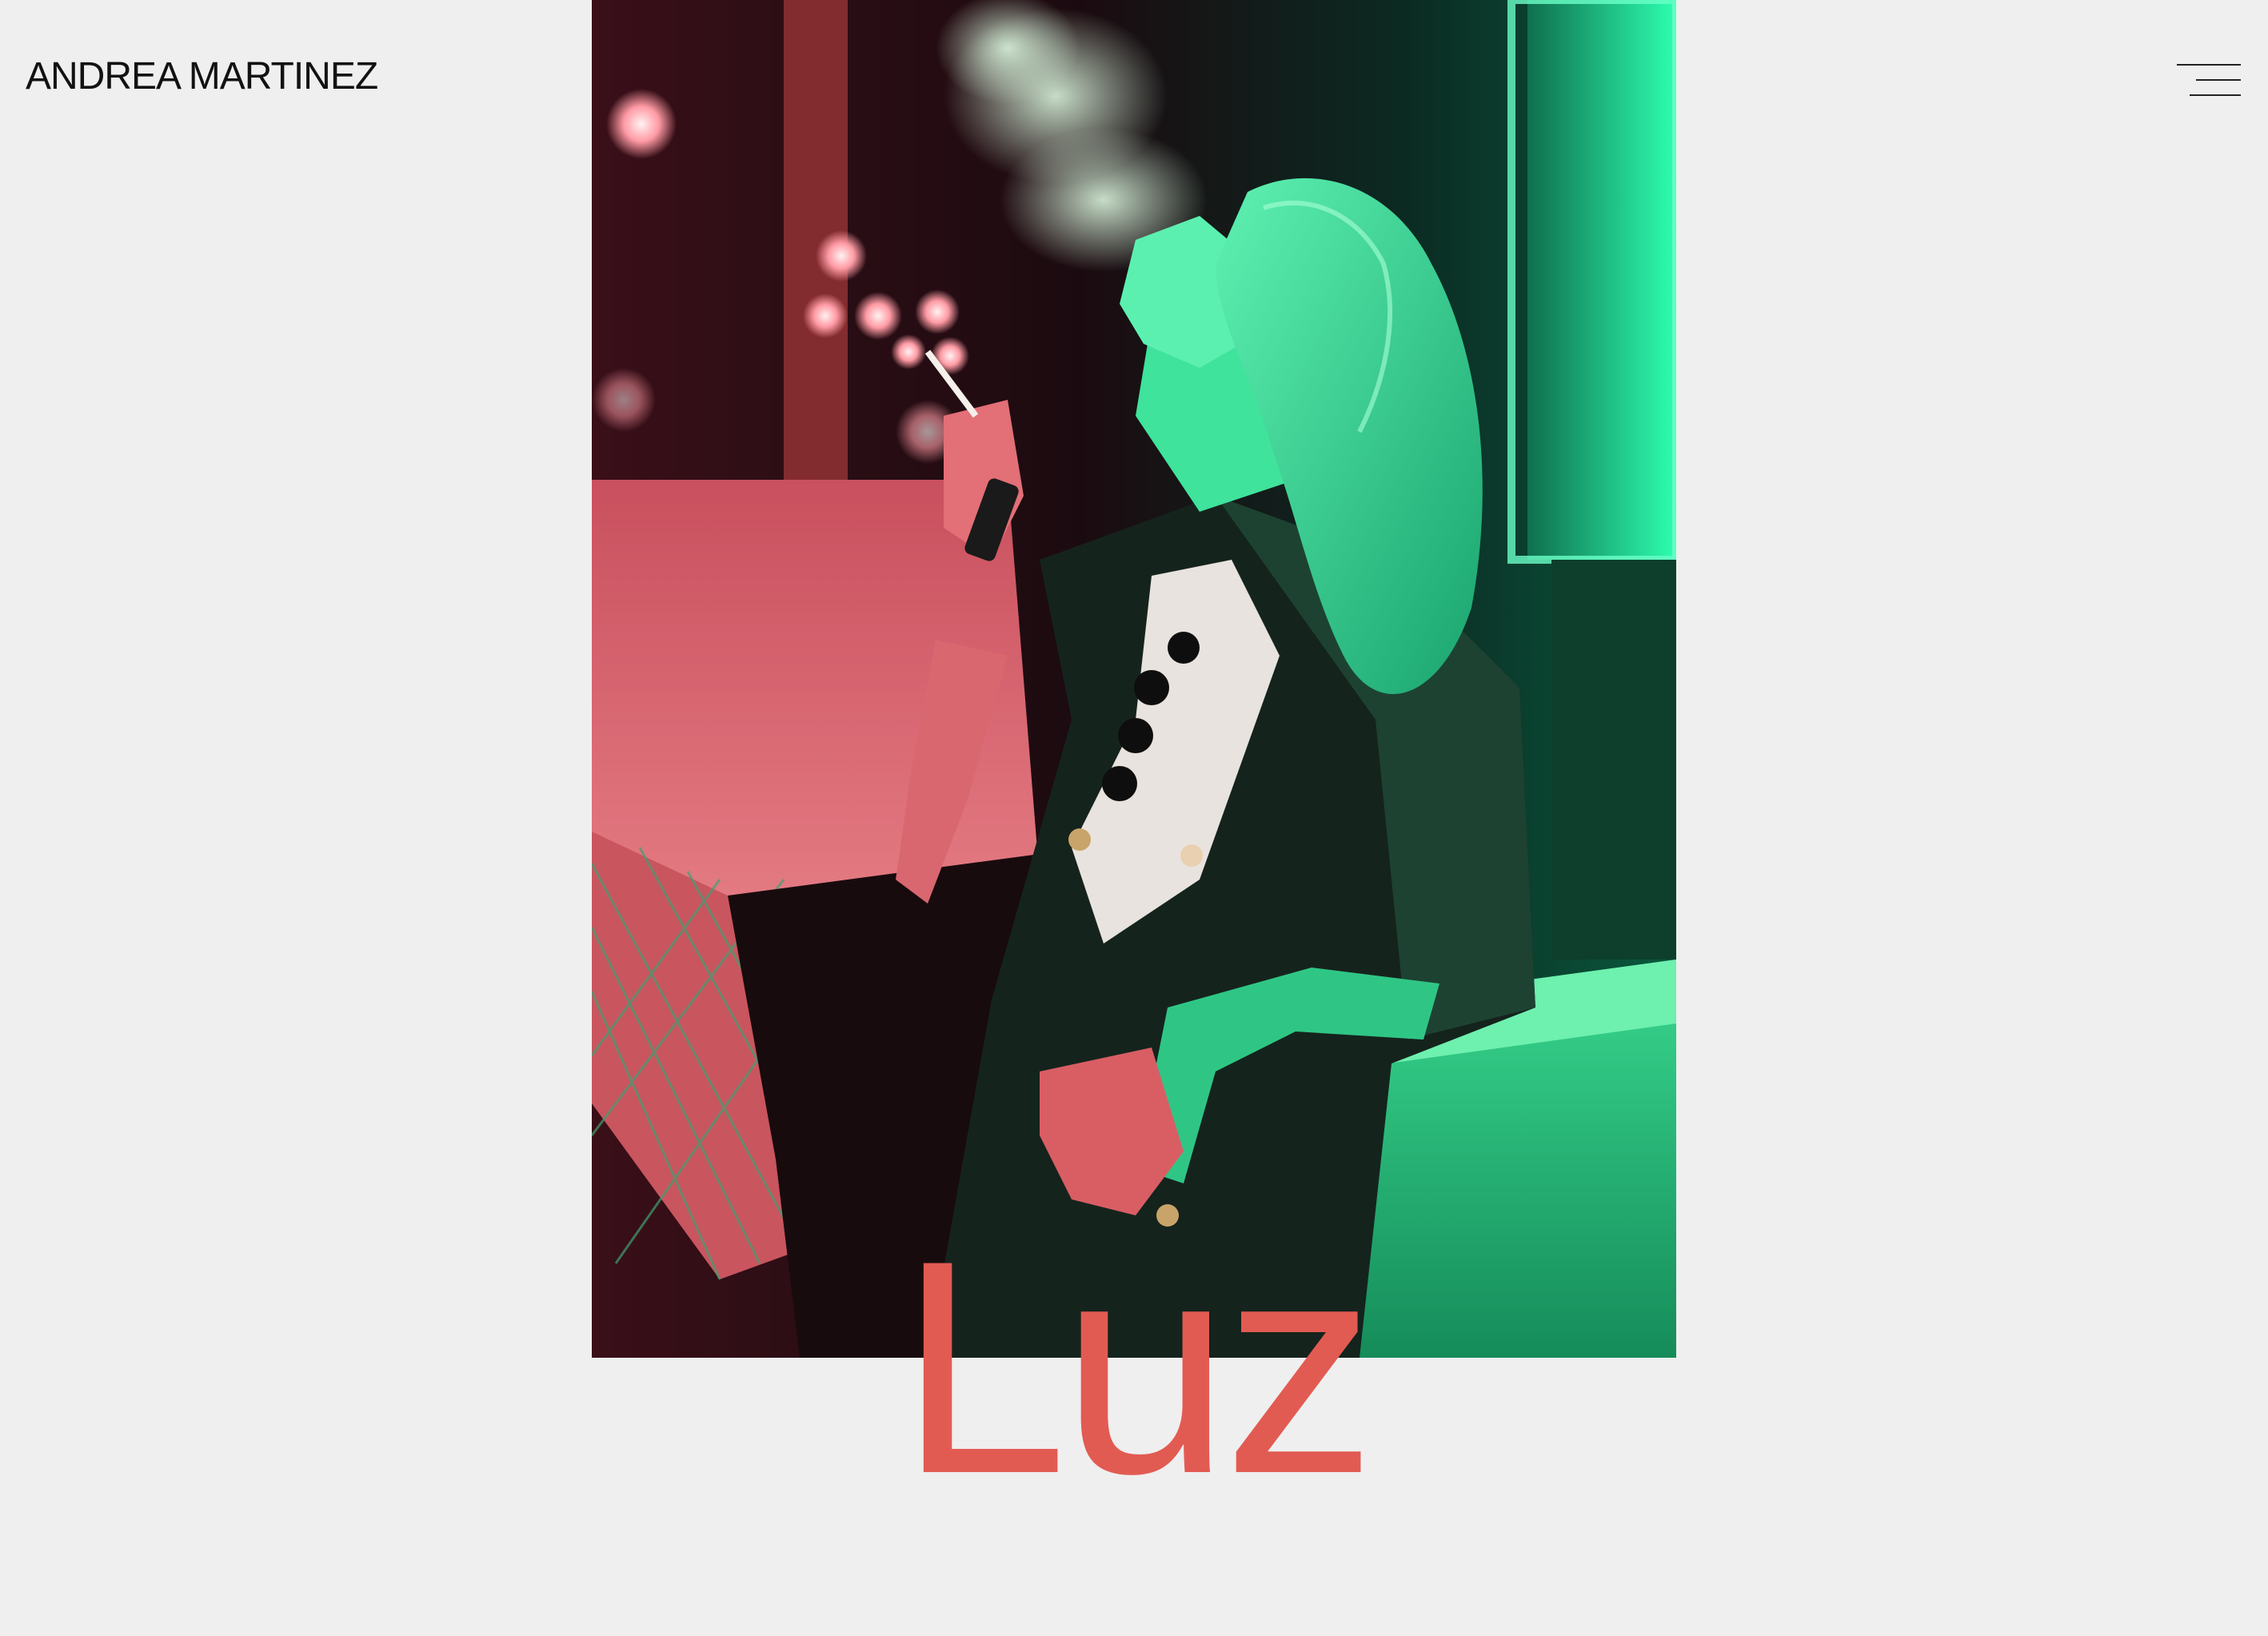  Describe the element at coordinates (202, 77) in the screenshot. I see `site-brand: ANDREA MARTINEZ` at that location.